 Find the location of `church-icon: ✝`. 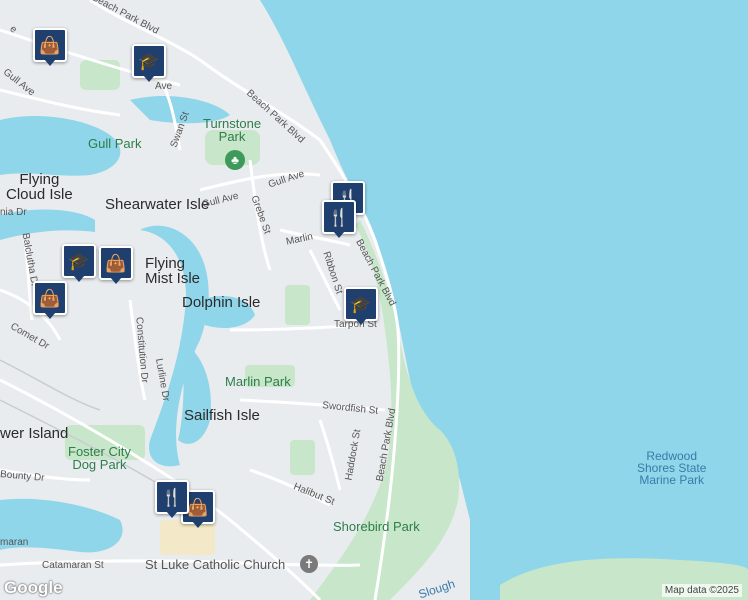

church-icon: ✝ is located at coordinates (309, 564).